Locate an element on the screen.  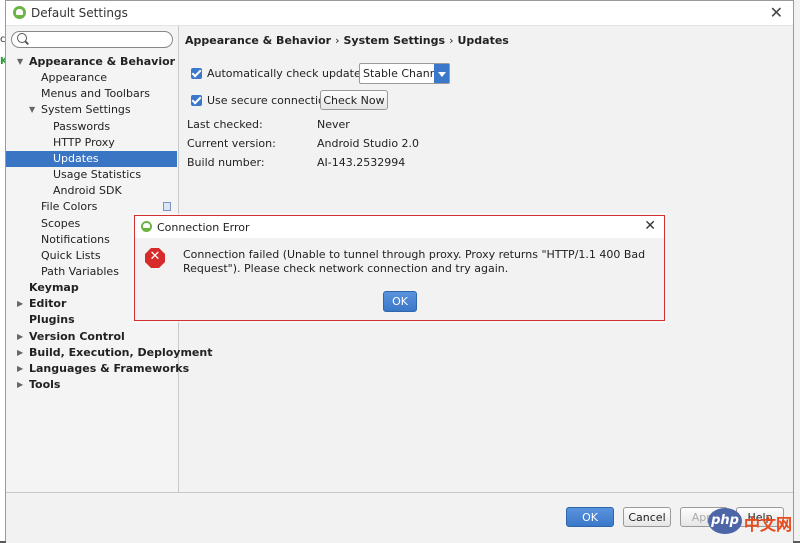
dialog-title: Connection Error is located at coordinates (203, 227).